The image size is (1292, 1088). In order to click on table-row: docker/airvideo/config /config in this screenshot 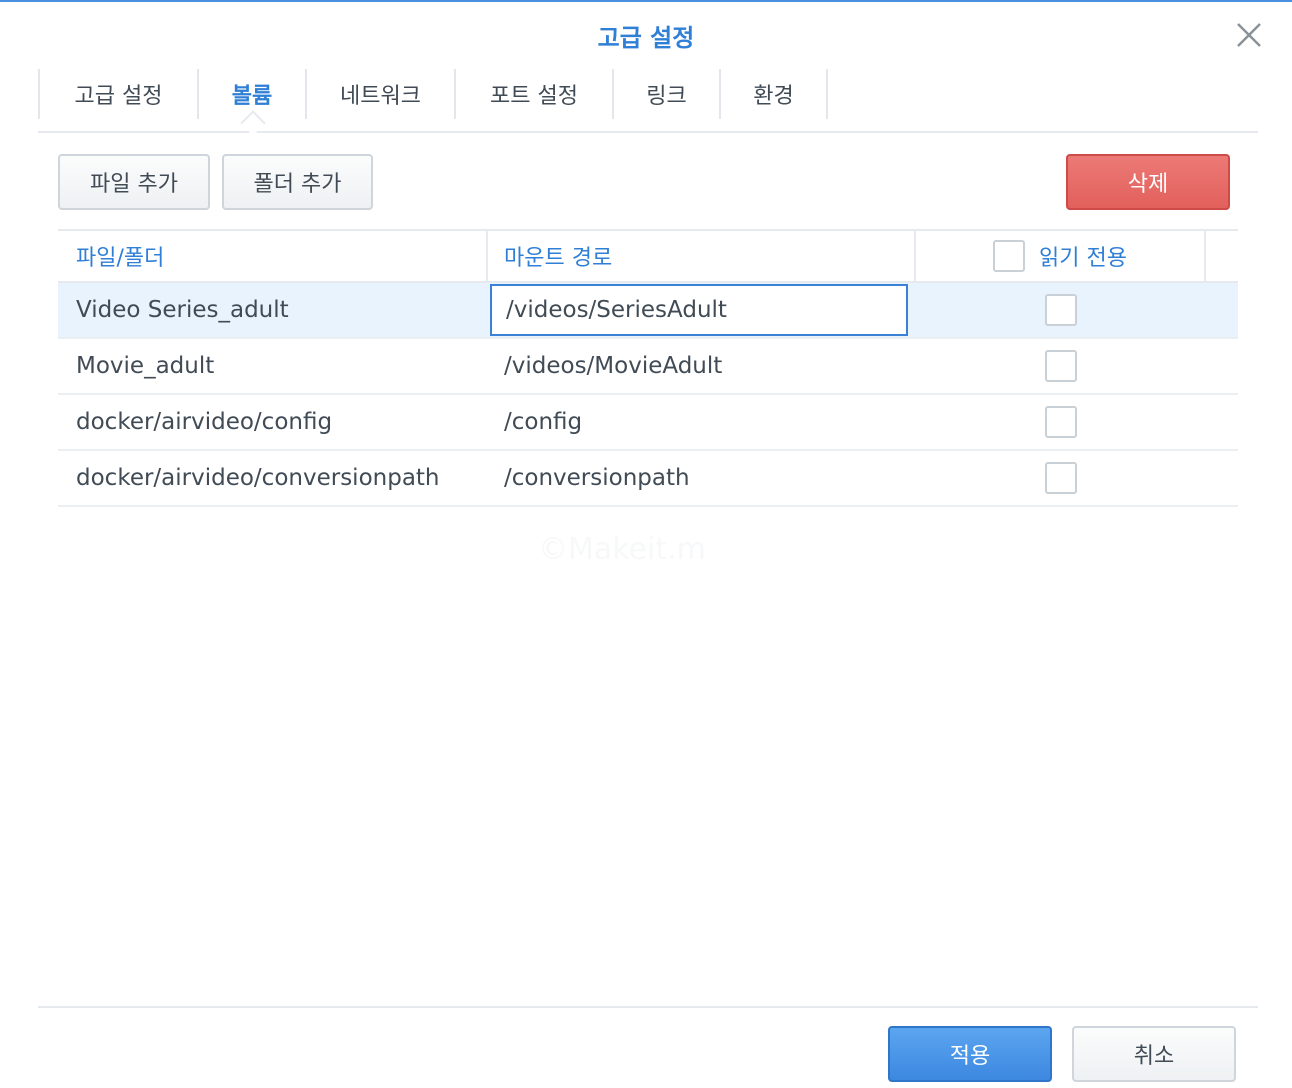, I will do `click(648, 423)`.